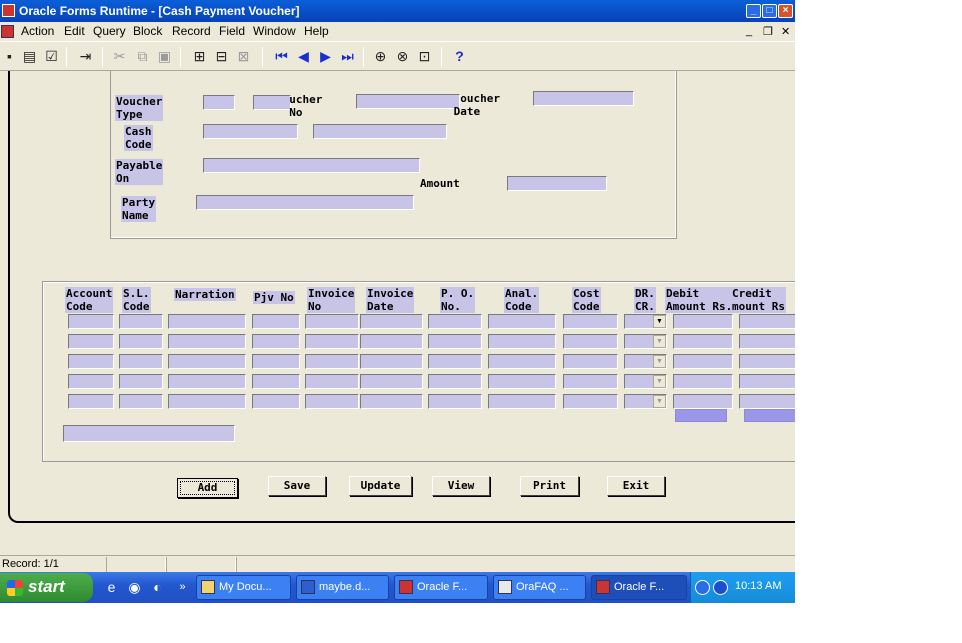  What do you see at coordinates (408, 101) in the screenshot?
I see `voucher-no-ext-field` at bounding box center [408, 101].